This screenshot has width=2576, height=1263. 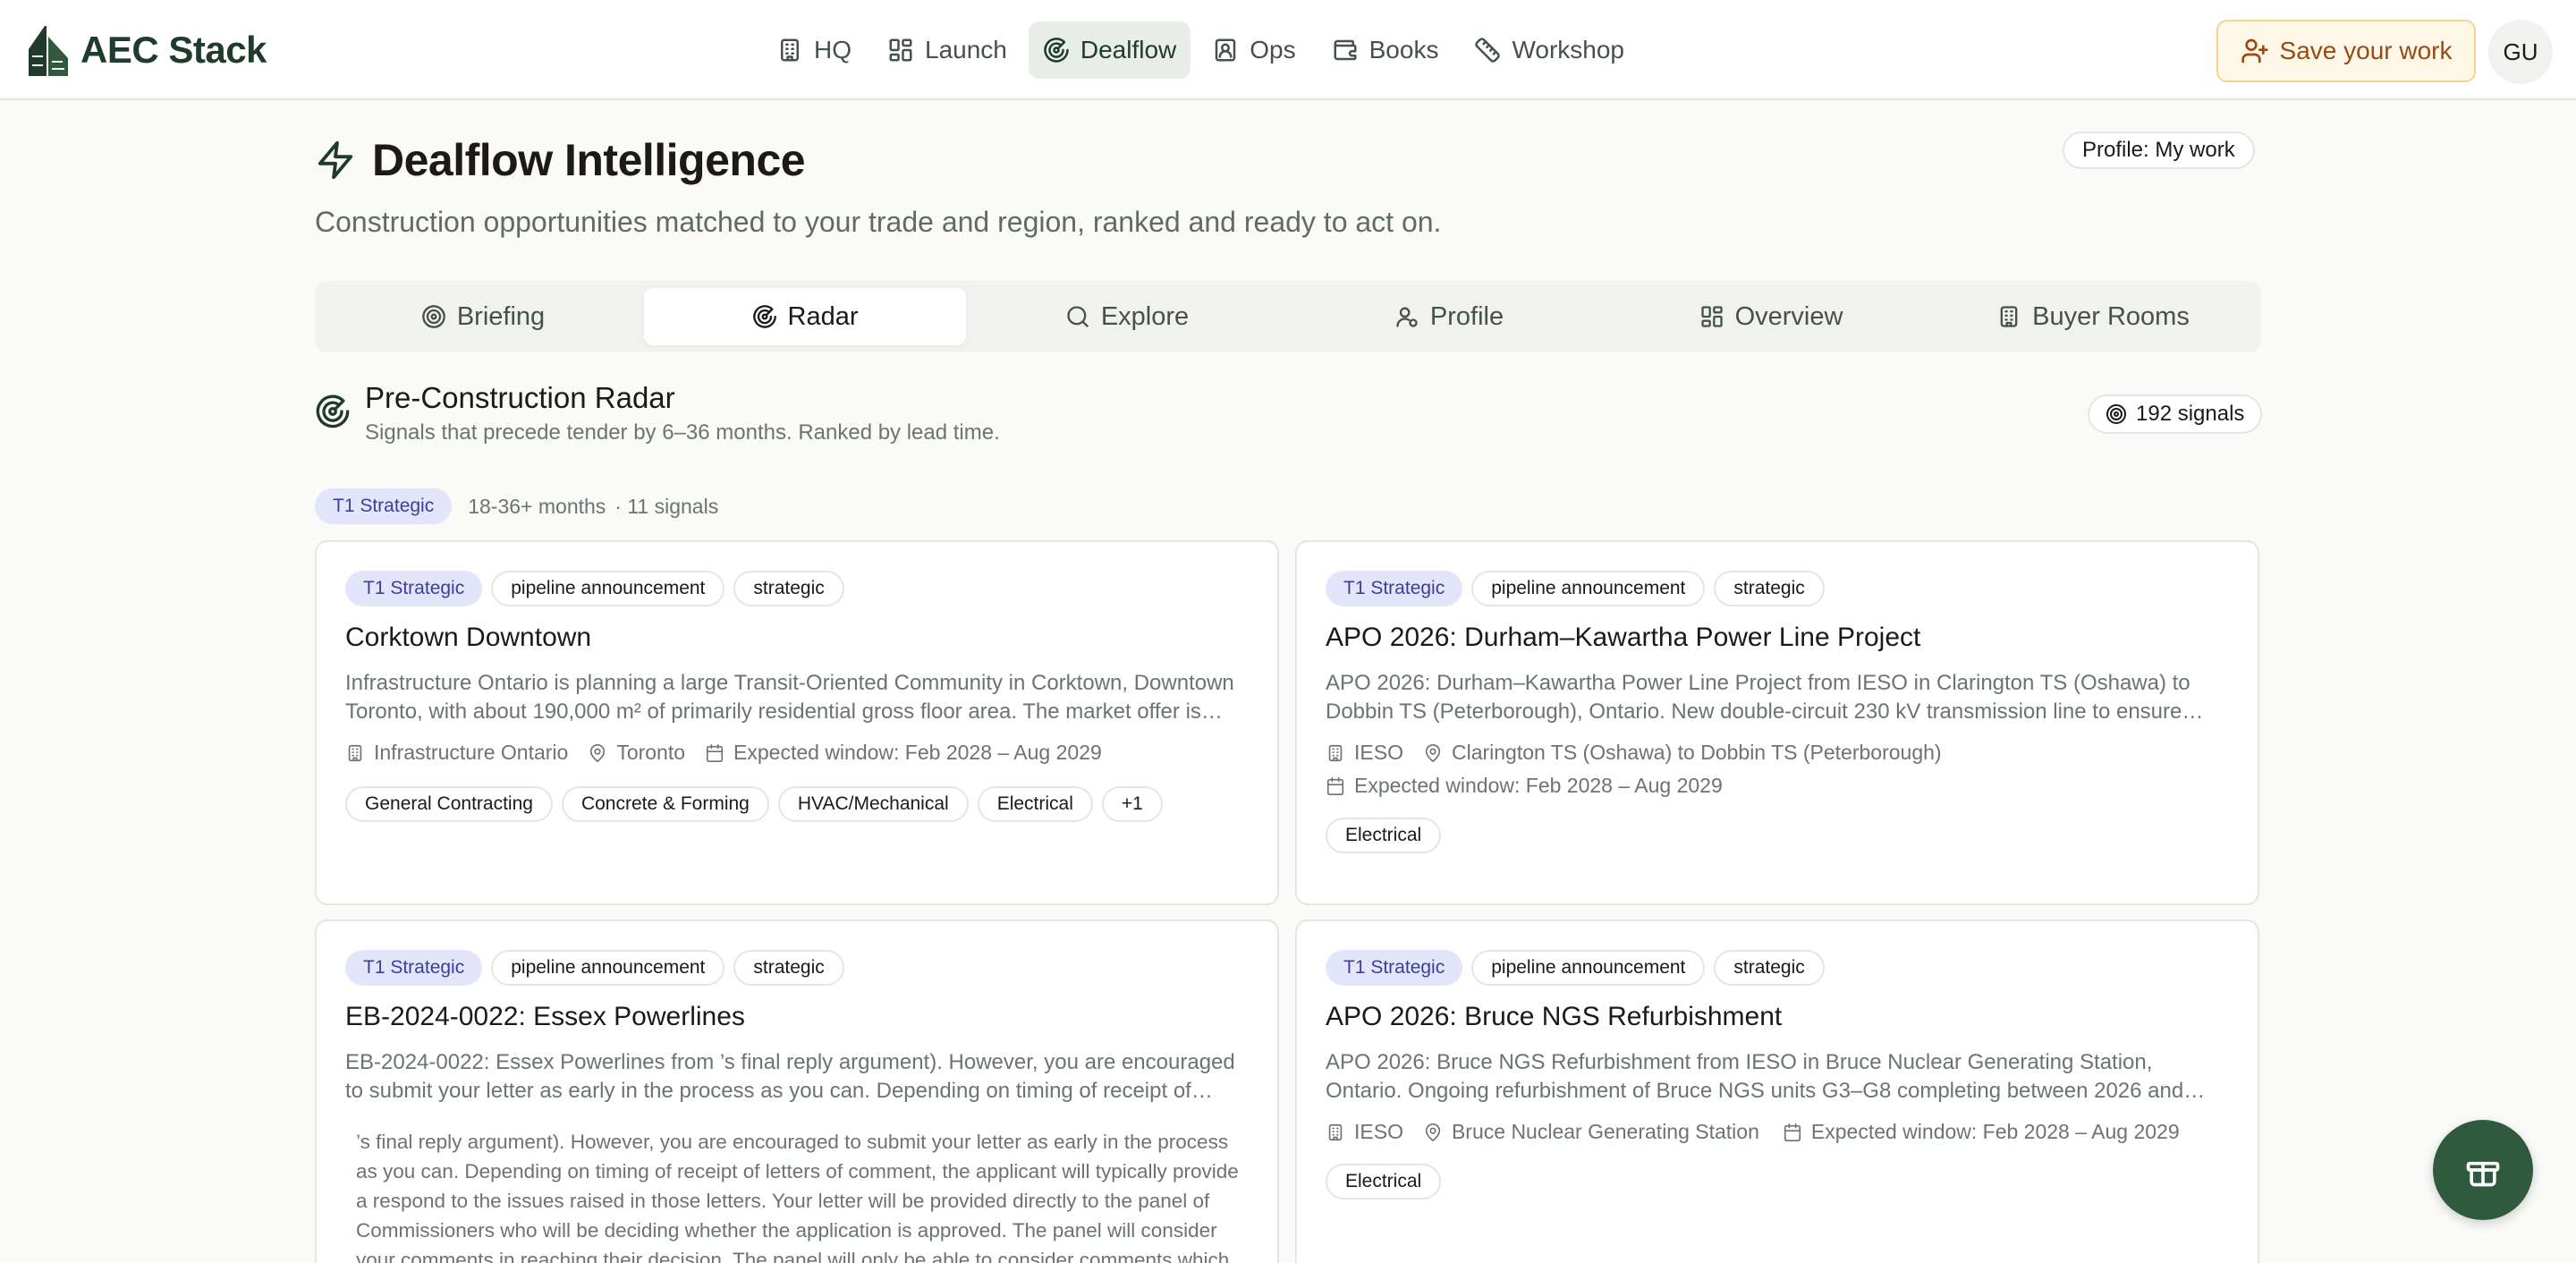 I want to click on app-name: AEC Stack, so click(x=173, y=50).